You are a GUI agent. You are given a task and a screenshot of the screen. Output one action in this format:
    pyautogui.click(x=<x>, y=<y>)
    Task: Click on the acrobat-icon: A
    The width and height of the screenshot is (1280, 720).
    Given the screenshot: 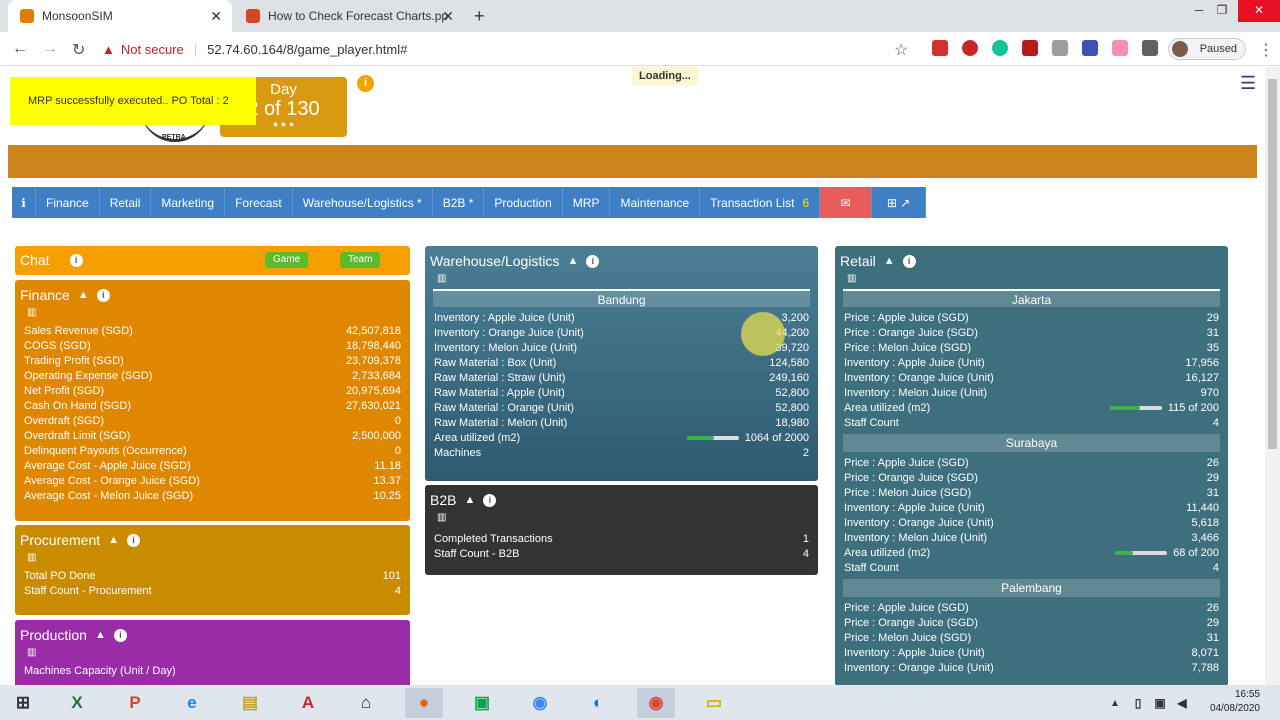 What is the action you would take?
    pyautogui.click(x=308, y=703)
    